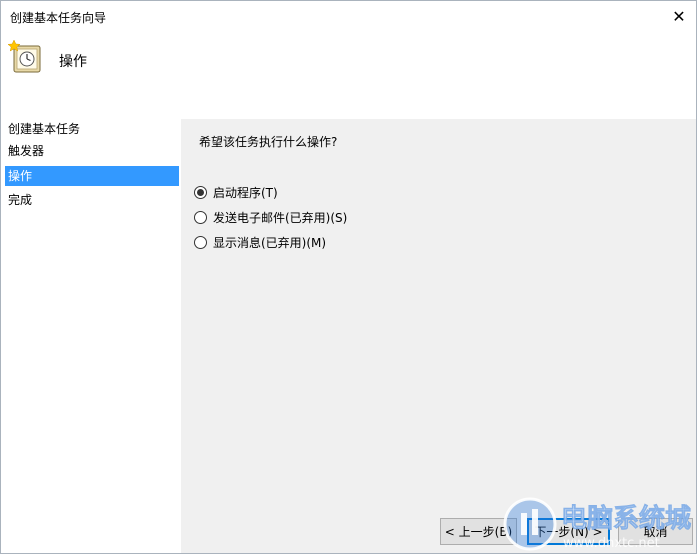 Image resolution: width=697 pixels, height=555 pixels. Describe the element at coordinates (92, 176) in the screenshot. I see `step-action: 操作` at that location.